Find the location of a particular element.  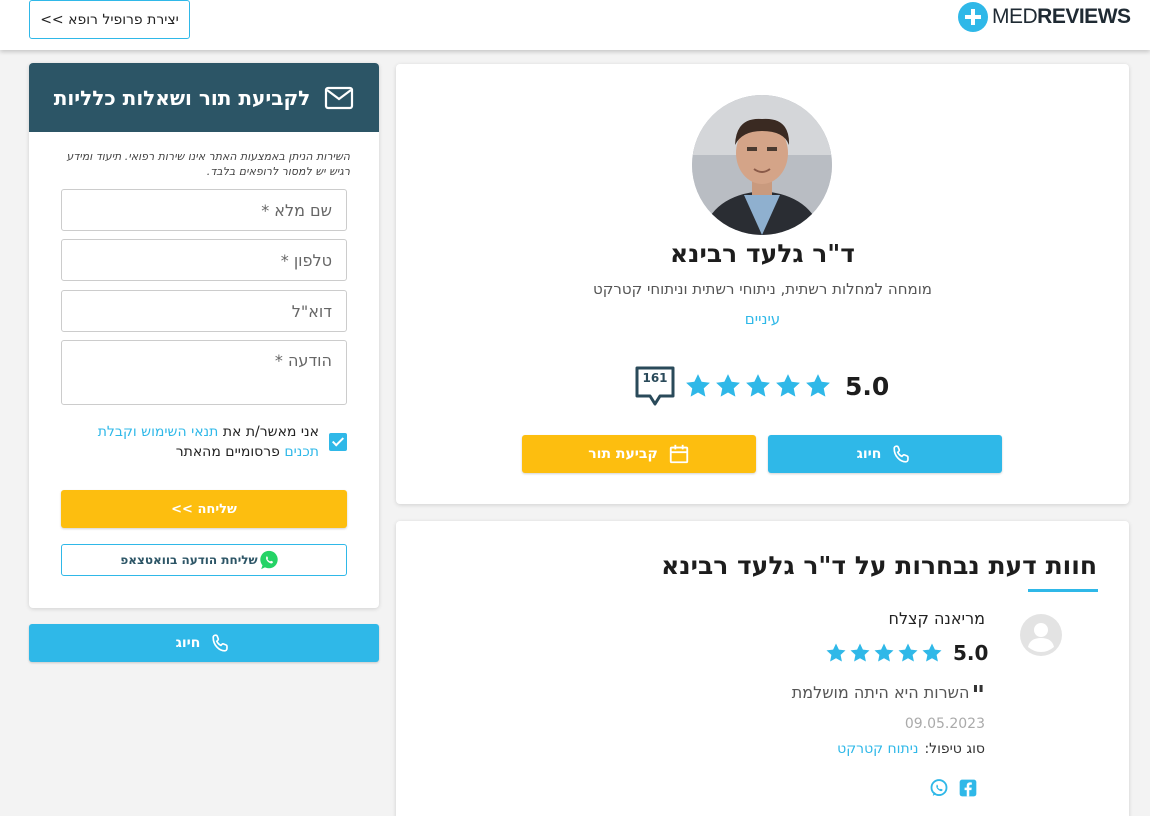

call-button: חיוג is located at coordinates (885, 454).